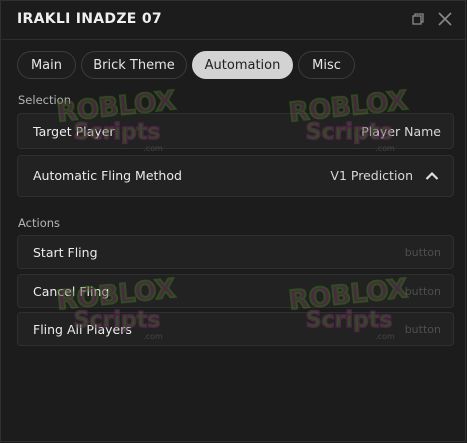 The image size is (467, 443). Describe the element at coordinates (235, 291) in the screenshot. I see `cancel-fling-button: Cancel Fling button` at that location.